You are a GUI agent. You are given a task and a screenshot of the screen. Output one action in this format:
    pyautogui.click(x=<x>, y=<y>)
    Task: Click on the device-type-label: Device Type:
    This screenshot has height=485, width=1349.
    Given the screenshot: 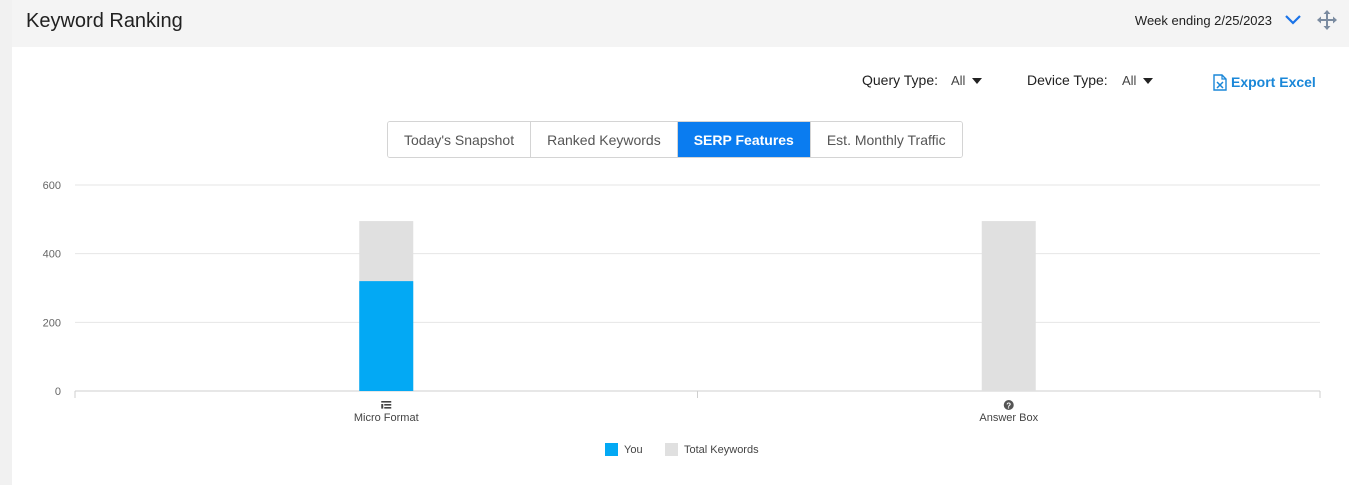 What is the action you would take?
    pyautogui.click(x=1067, y=80)
    